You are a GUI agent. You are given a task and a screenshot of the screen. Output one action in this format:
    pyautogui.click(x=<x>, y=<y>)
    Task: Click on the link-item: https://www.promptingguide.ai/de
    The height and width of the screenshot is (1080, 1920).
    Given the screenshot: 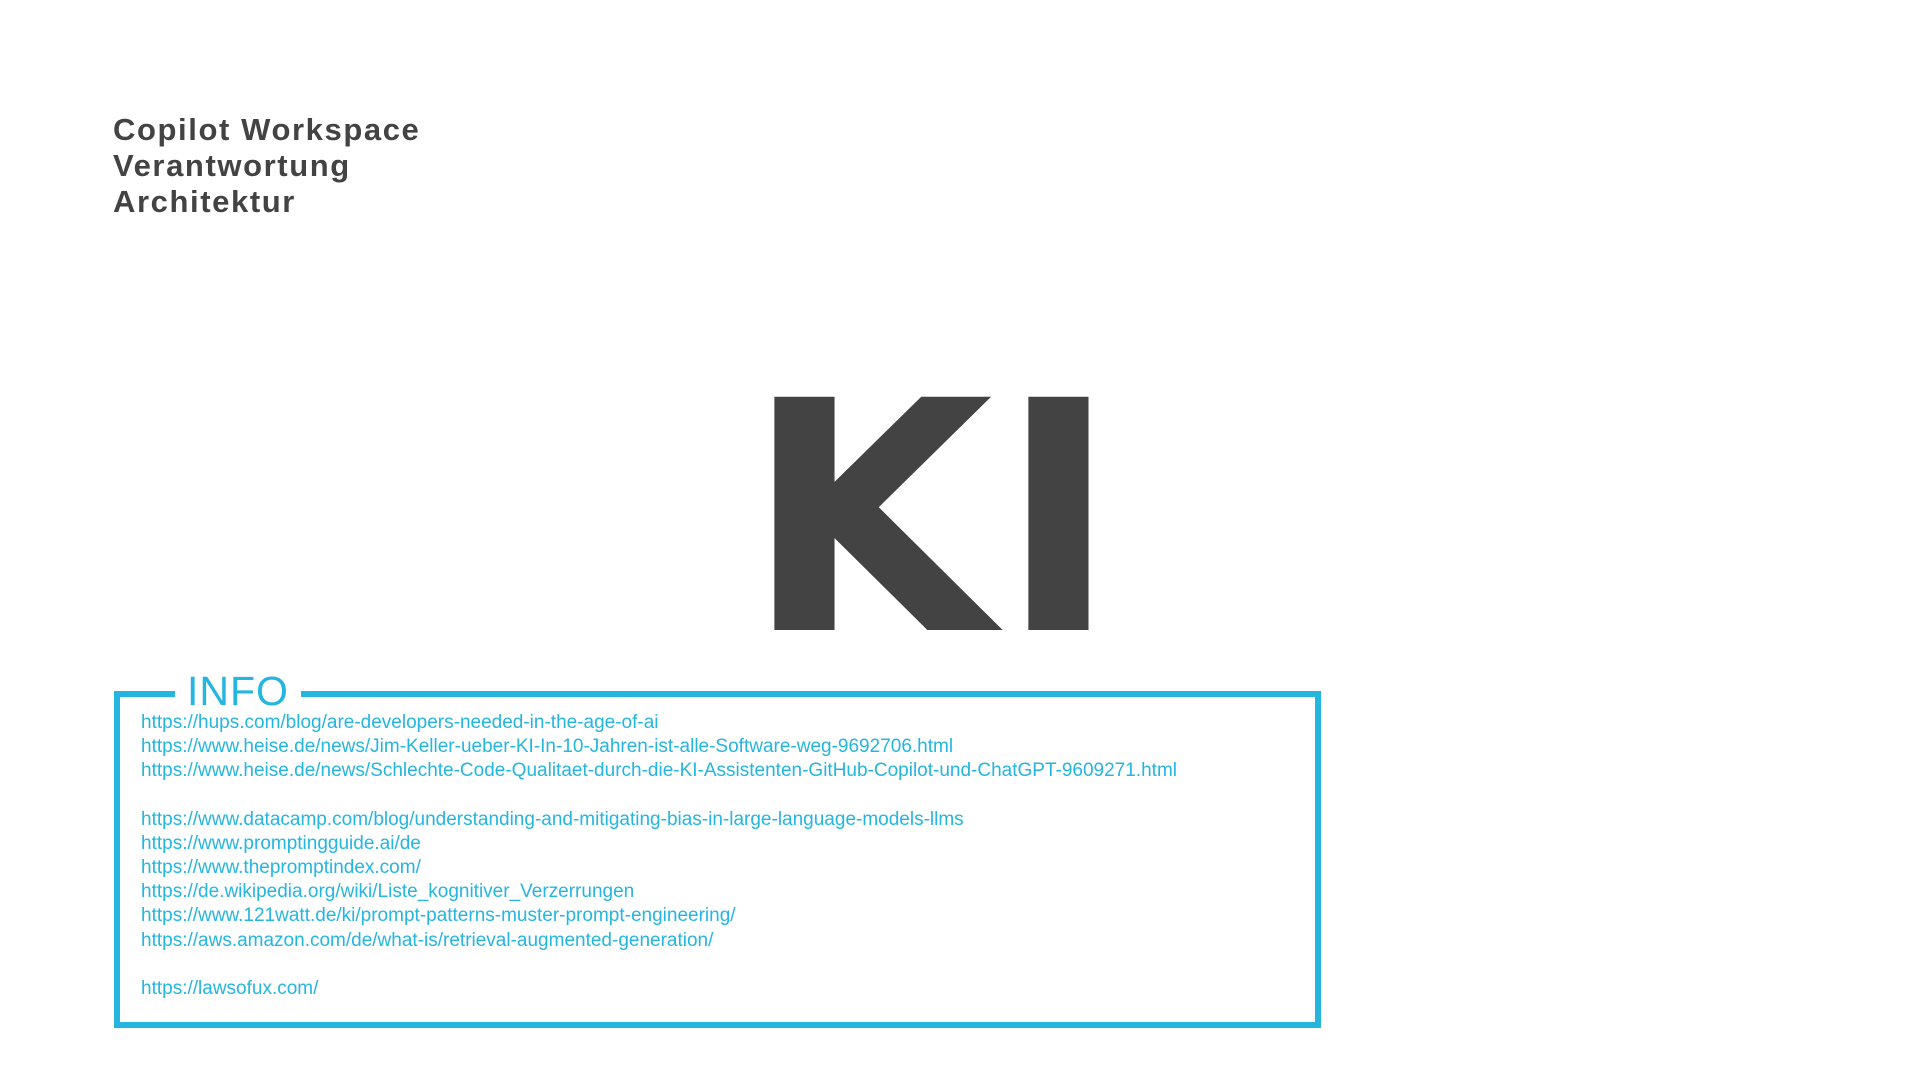 What is the action you would take?
    pyautogui.click(x=659, y=844)
    